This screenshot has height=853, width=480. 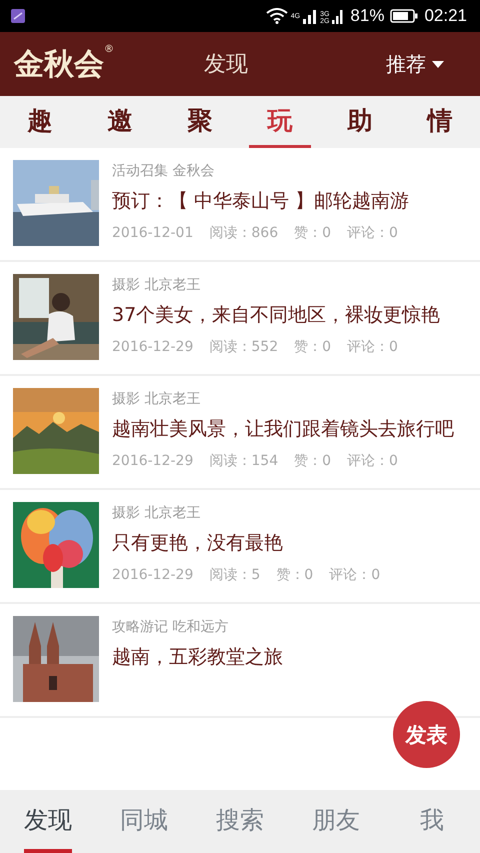 I want to click on clock: 02:21, so click(x=445, y=16).